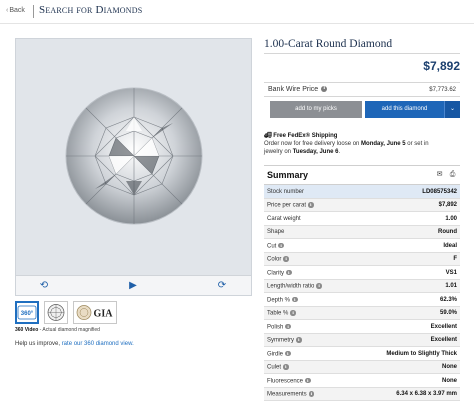 The image size is (474, 409). Describe the element at coordinates (287, 205) in the screenshot. I see `summary-row-label-text: Price per carat` at that location.